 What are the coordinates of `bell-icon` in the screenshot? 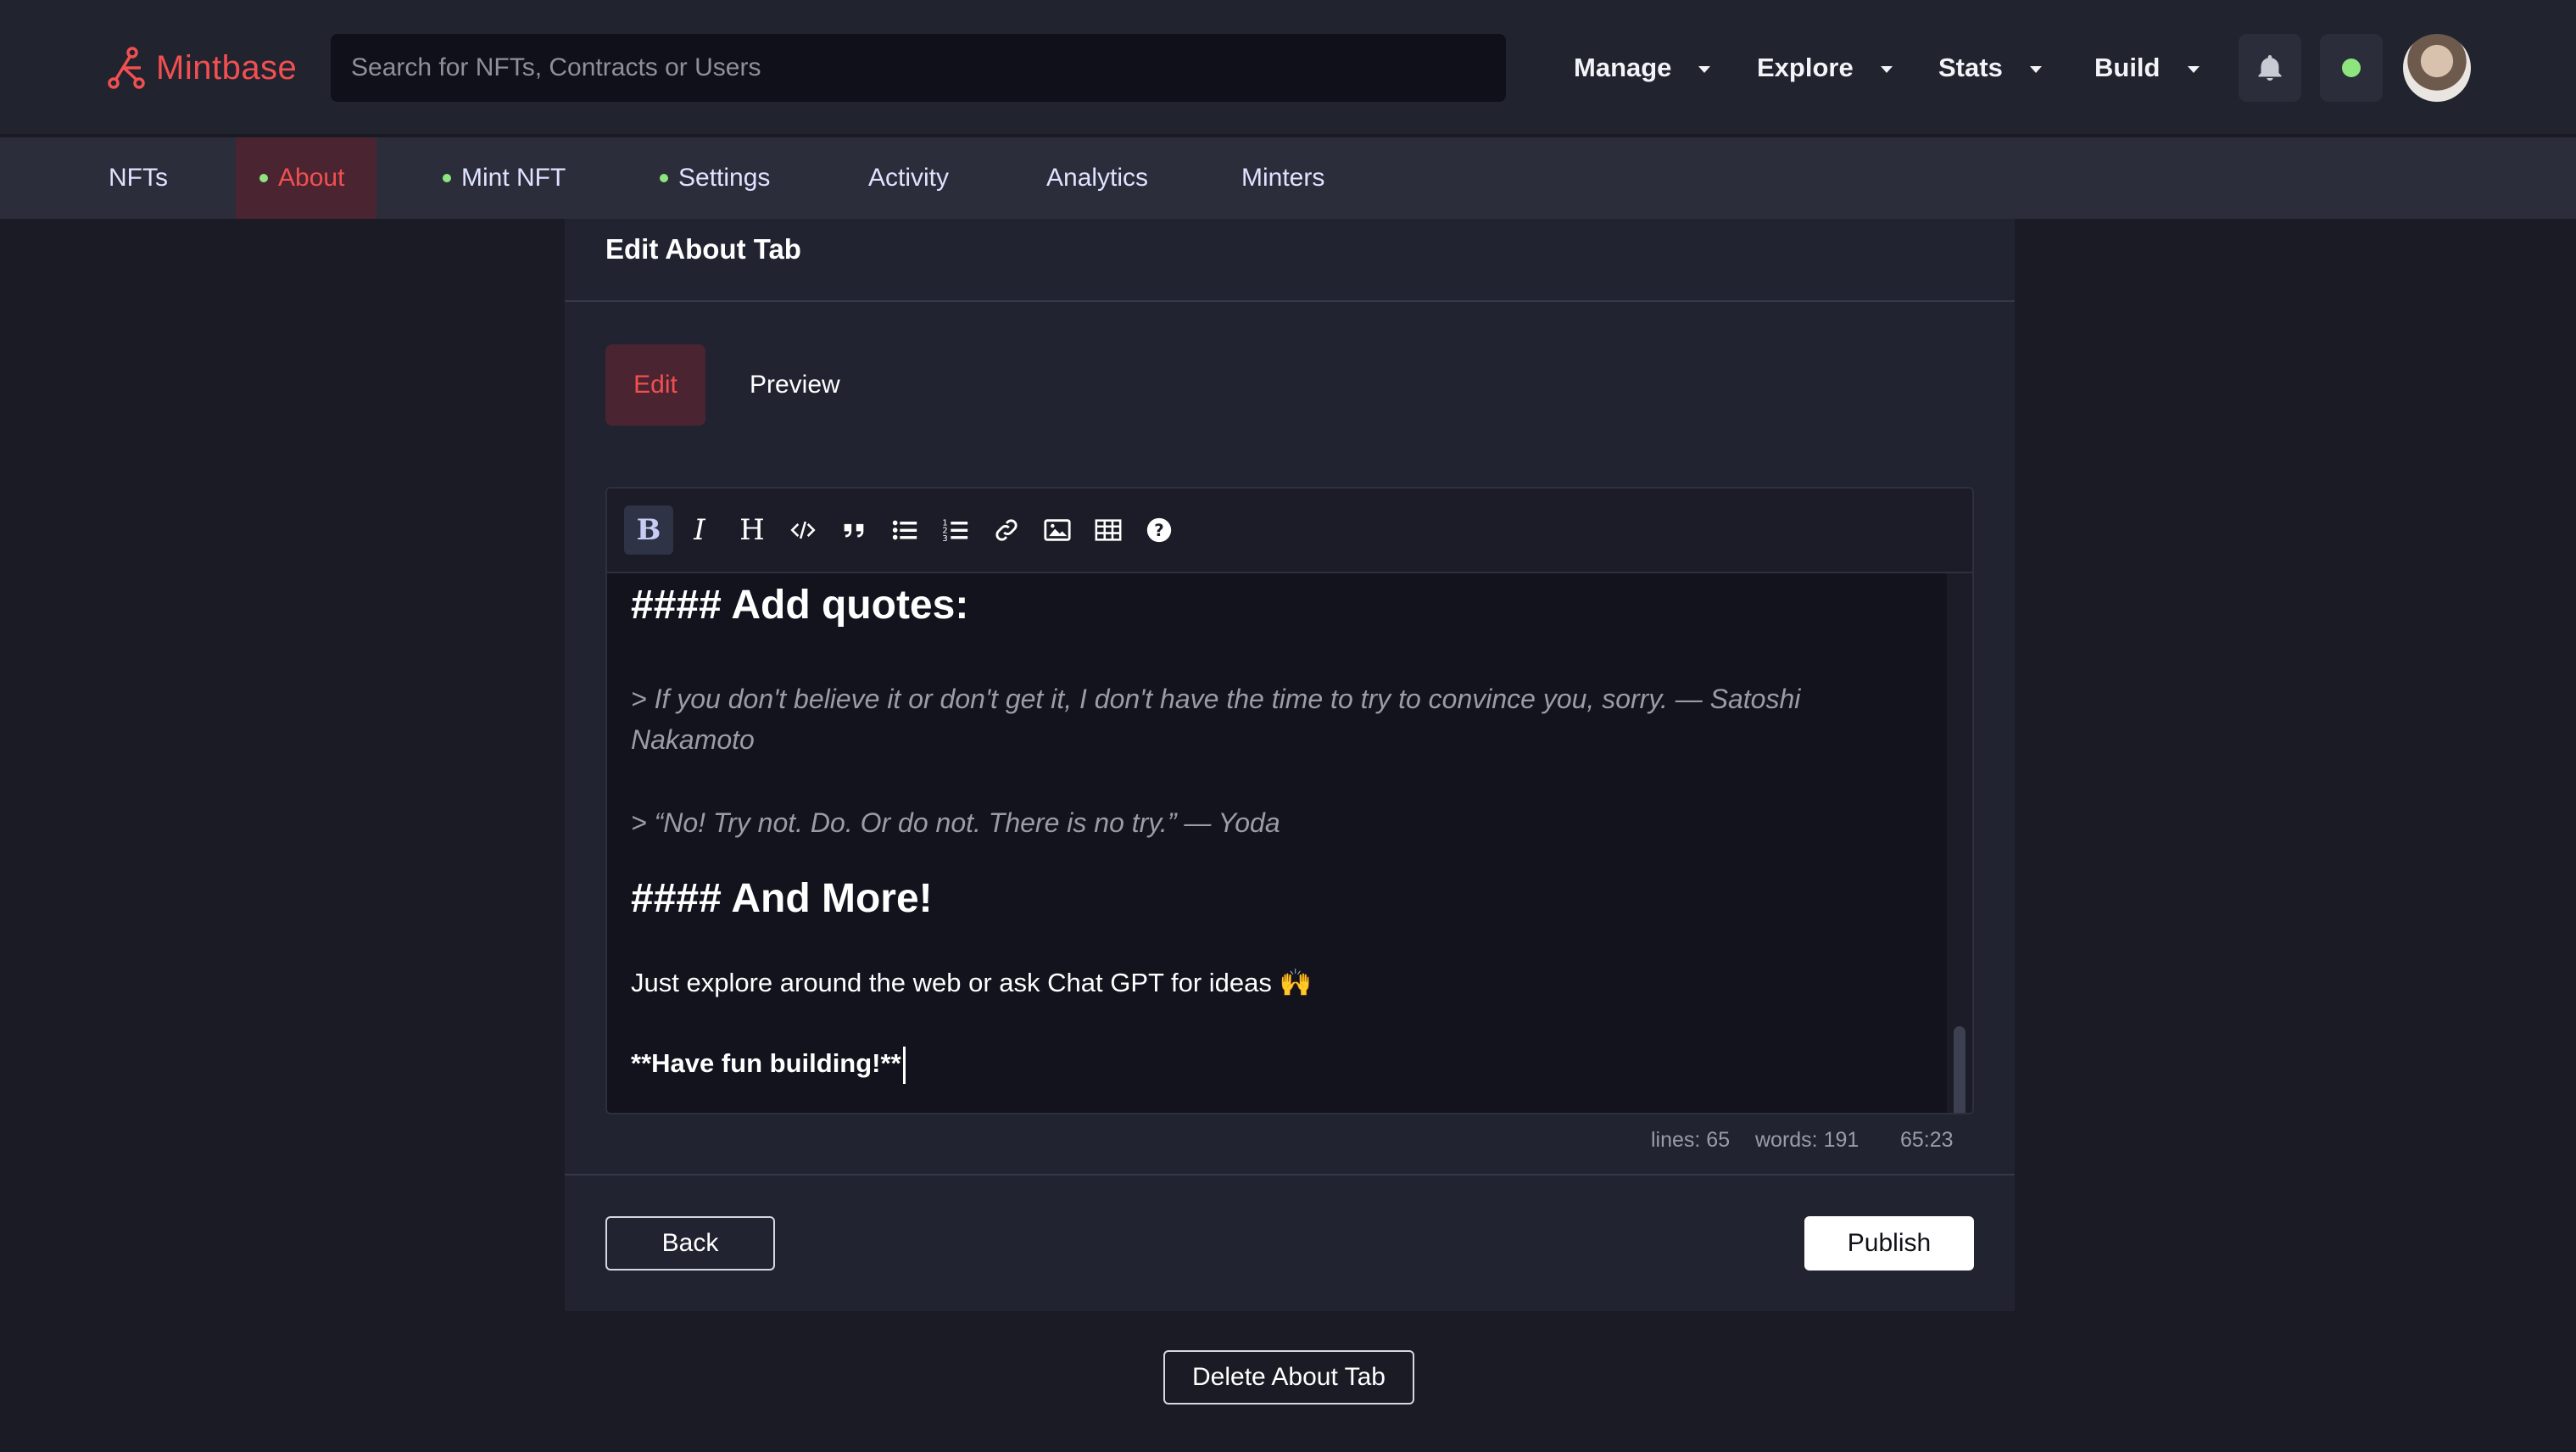 It's located at (2270, 68).